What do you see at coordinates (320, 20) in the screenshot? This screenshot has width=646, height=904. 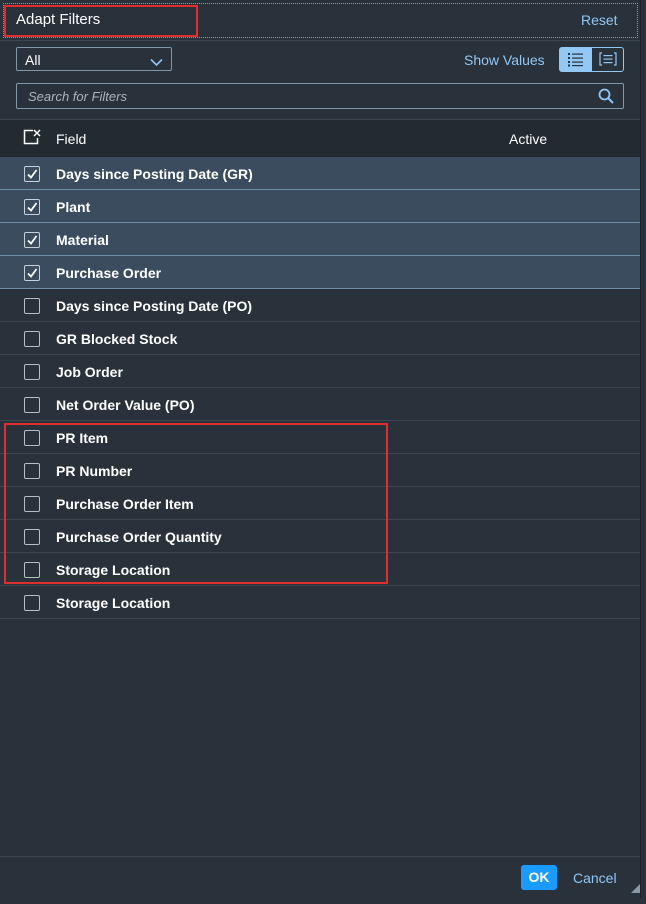 I see `dialog-header: Adapt Filters Reset` at bounding box center [320, 20].